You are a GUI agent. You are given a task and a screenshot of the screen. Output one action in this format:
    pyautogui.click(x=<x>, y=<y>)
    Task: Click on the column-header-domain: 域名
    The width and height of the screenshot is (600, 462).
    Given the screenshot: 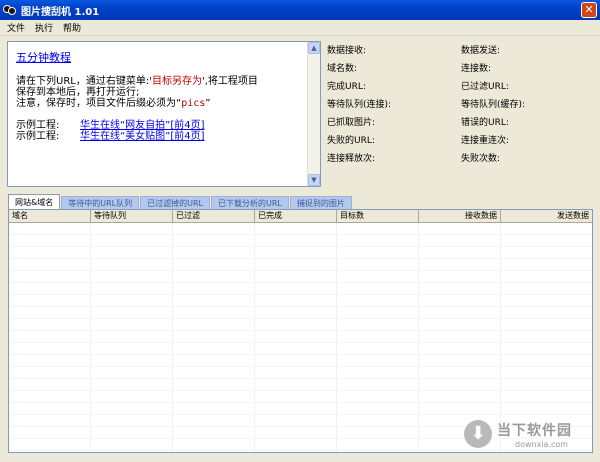 What is the action you would take?
    pyautogui.click(x=50, y=216)
    